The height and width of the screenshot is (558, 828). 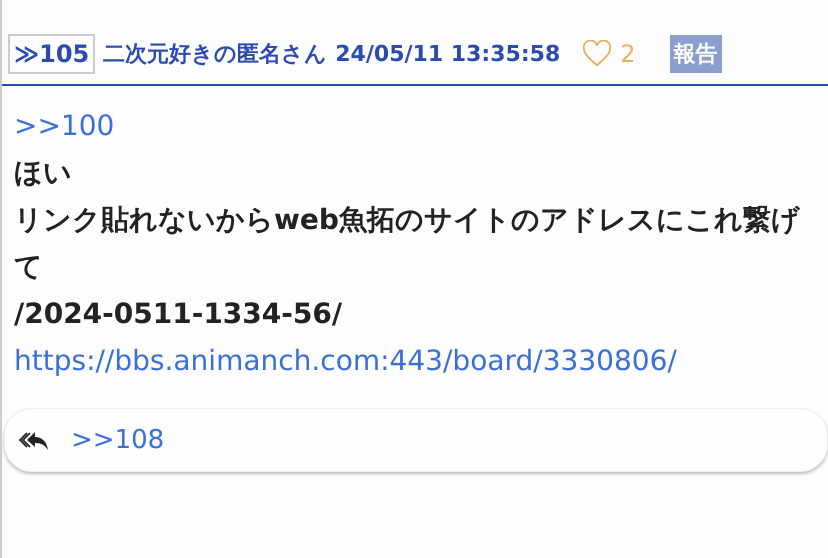 What do you see at coordinates (407, 243) in the screenshot?
I see `body-text: リンク貼れないからweb魚拓のサイトのアドレスにこれ繋げて` at bounding box center [407, 243].